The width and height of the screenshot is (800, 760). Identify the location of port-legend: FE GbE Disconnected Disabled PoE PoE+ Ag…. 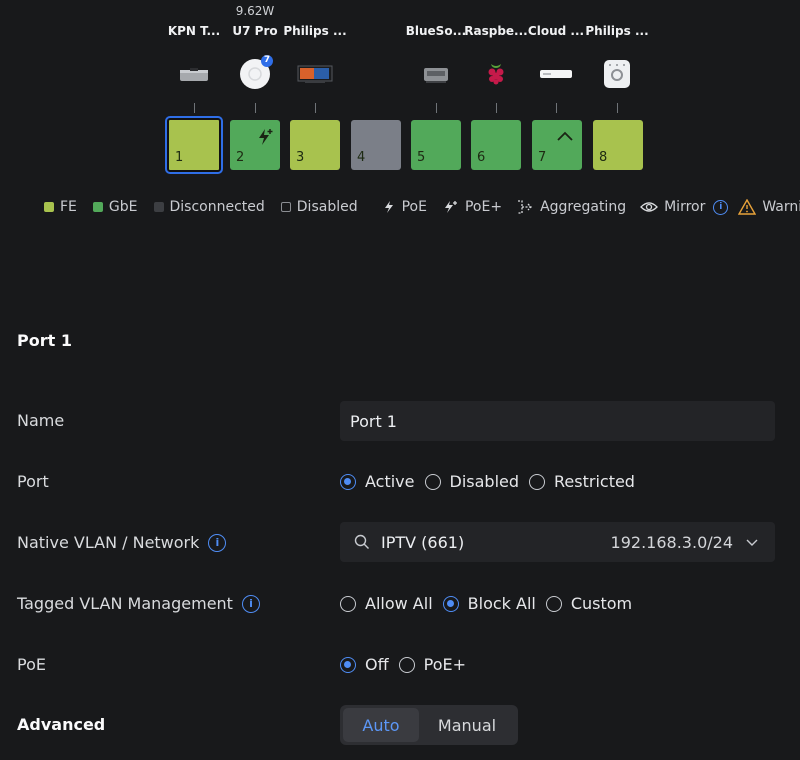
(422, 207).